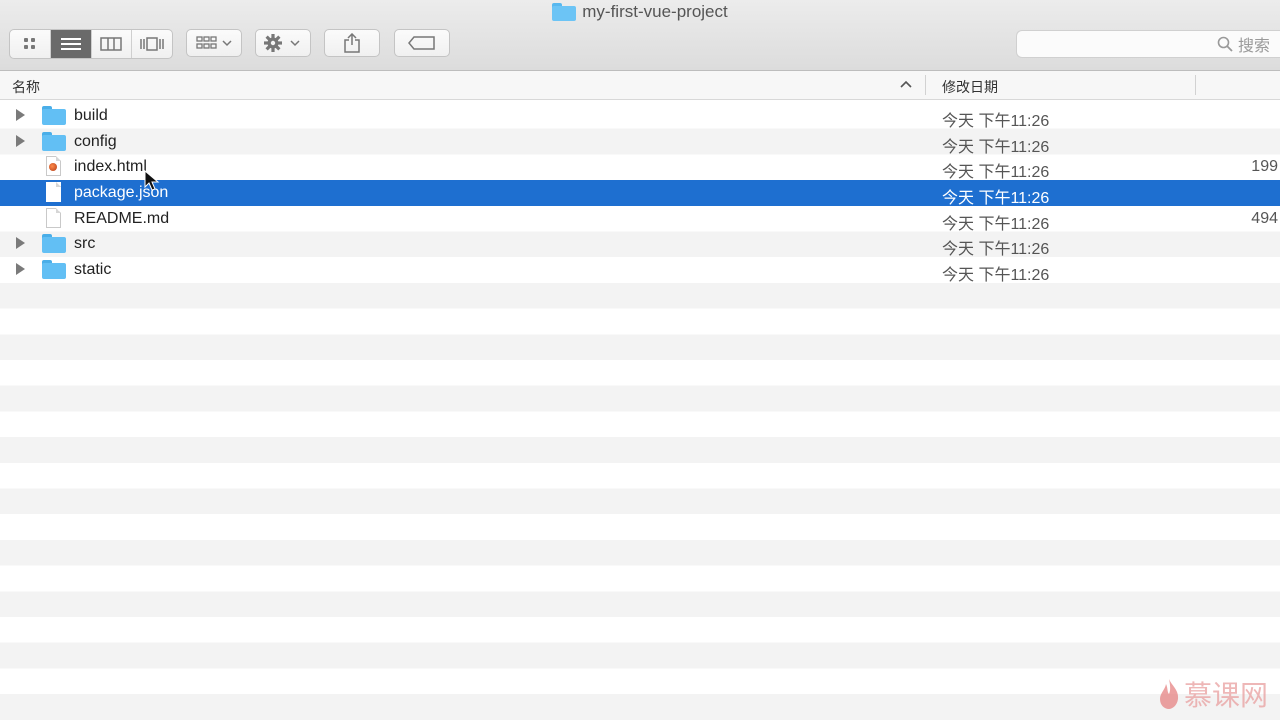 This screenshot has width=1280, height=720. I want to click on share-button, so click(352, 43).